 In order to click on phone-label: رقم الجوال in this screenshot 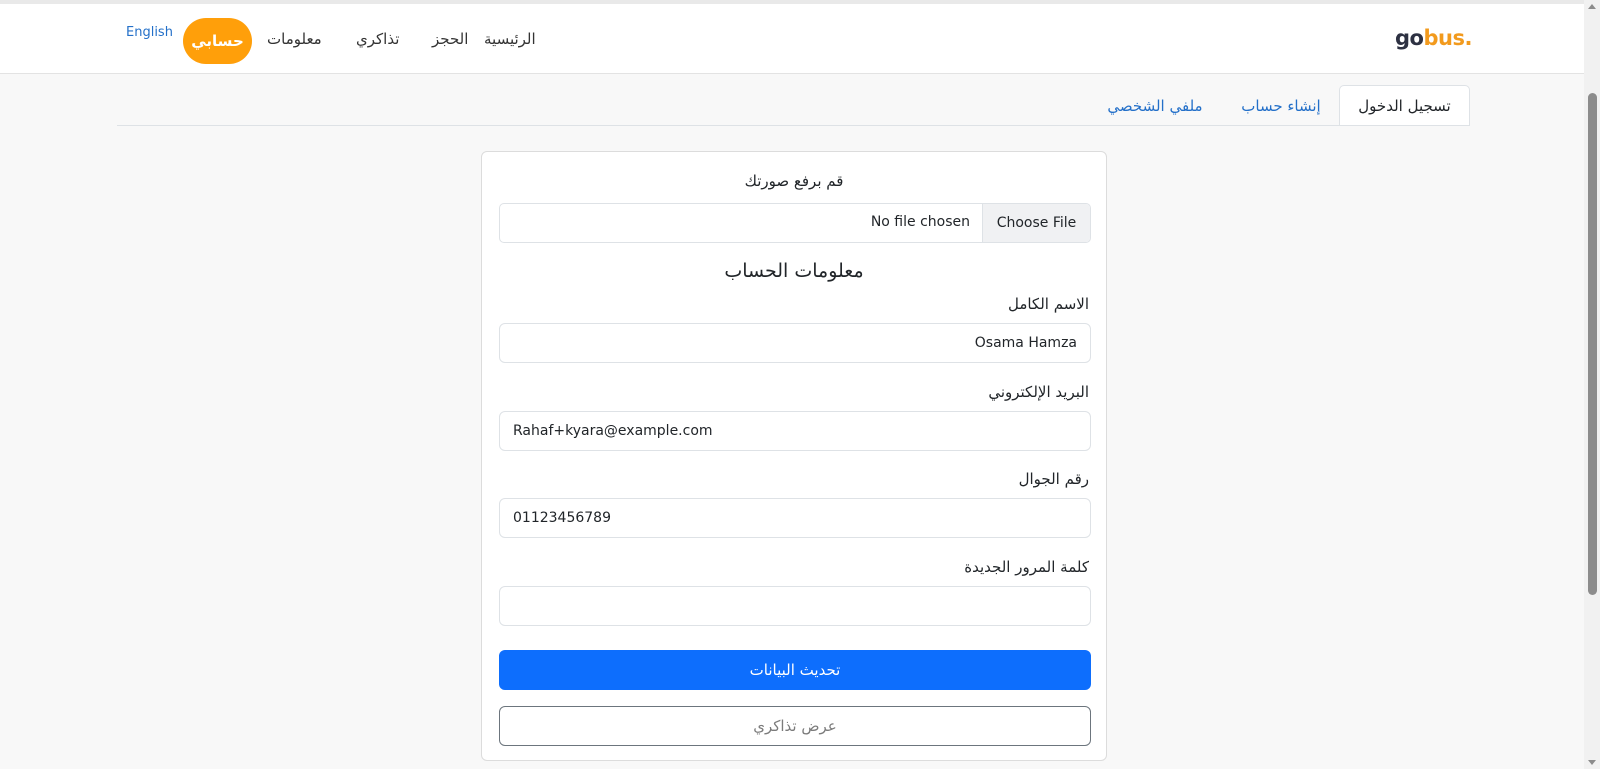, I will do `click(1053, 479)`.